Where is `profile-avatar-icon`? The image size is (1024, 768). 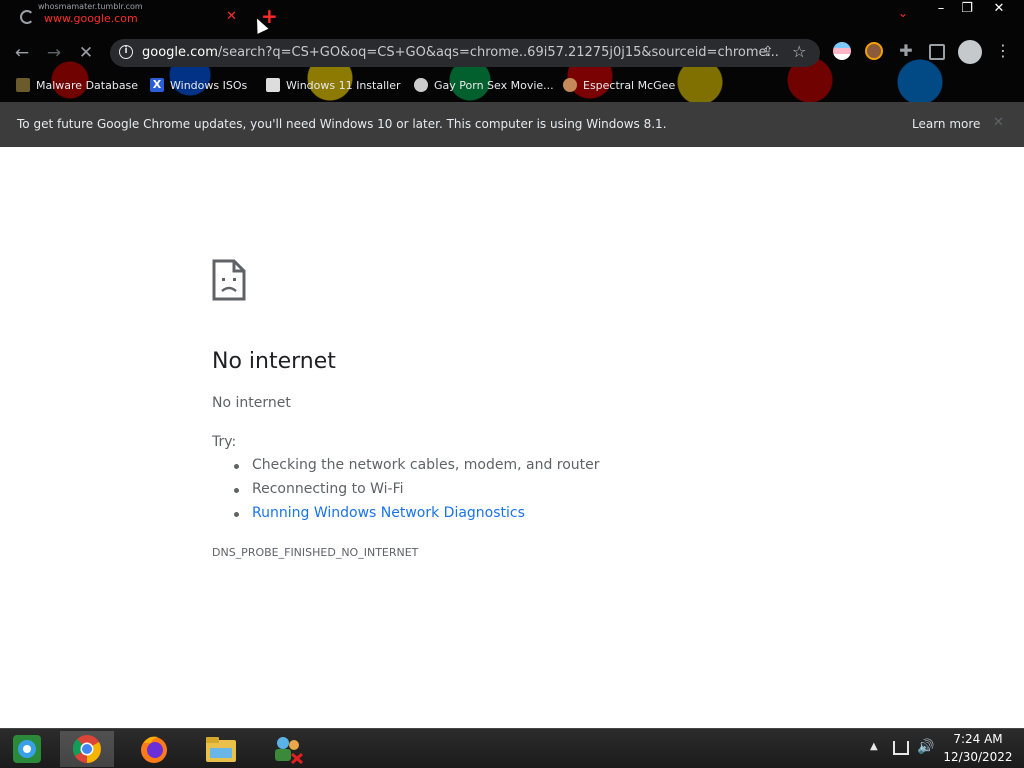
profile-avatar-icon is located at coordinates (970, 52).